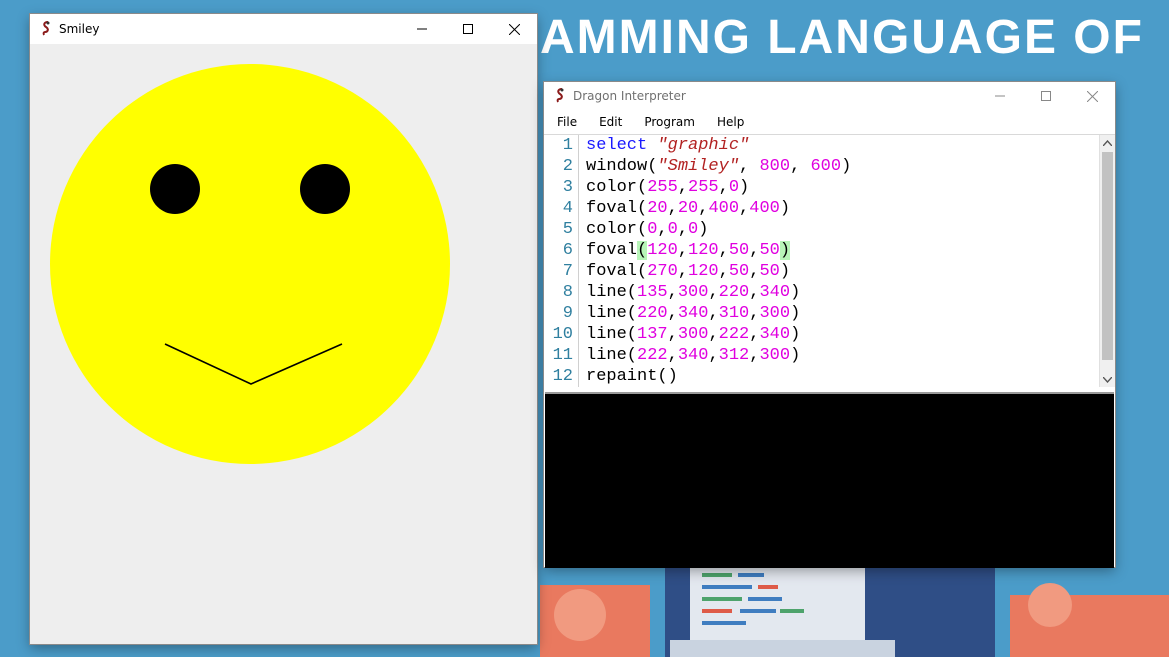 Image resolution: width=1169 pixels, height=657 pixels. I want to click on line-number: 4, so click(567, 208).